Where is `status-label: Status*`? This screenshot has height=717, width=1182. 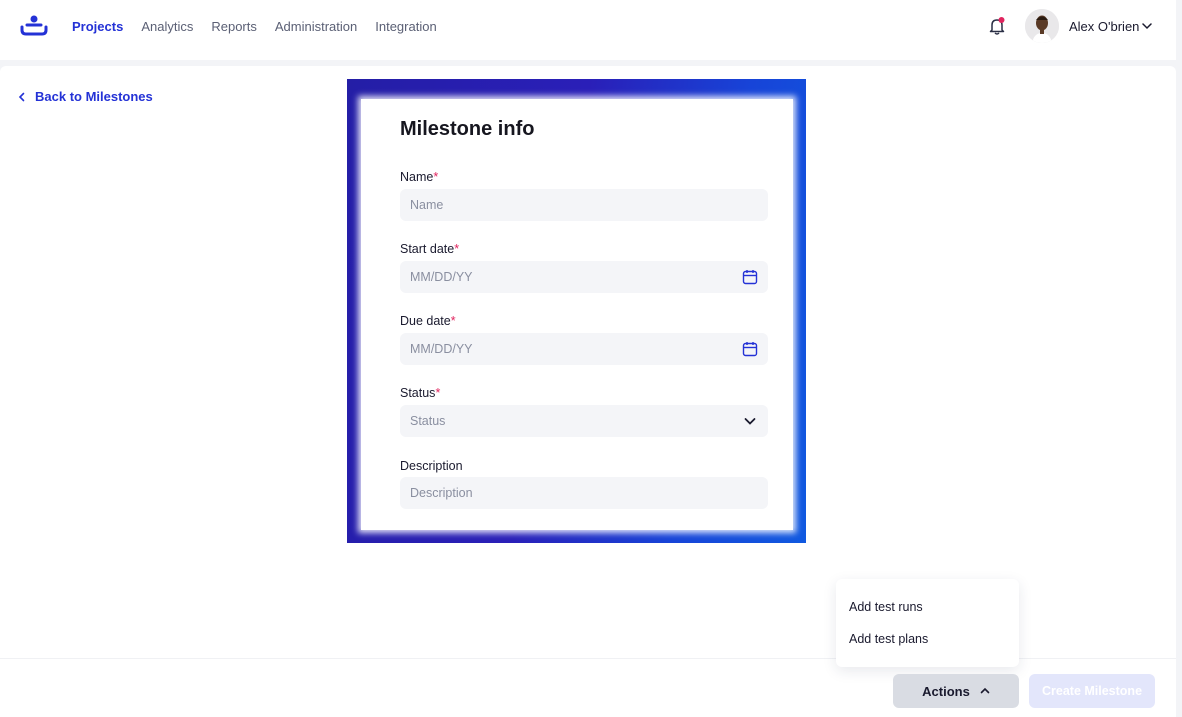 status-label: Status* is located at coordinates (420, 393).